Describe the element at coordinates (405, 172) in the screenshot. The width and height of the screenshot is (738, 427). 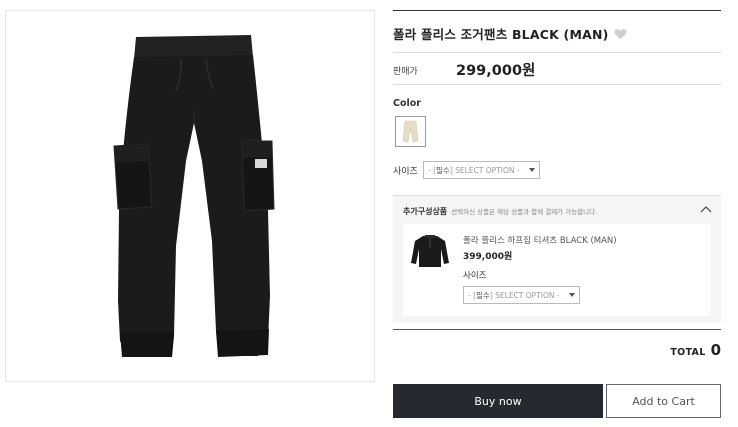
I see `size-label: 사이즈` at that location.